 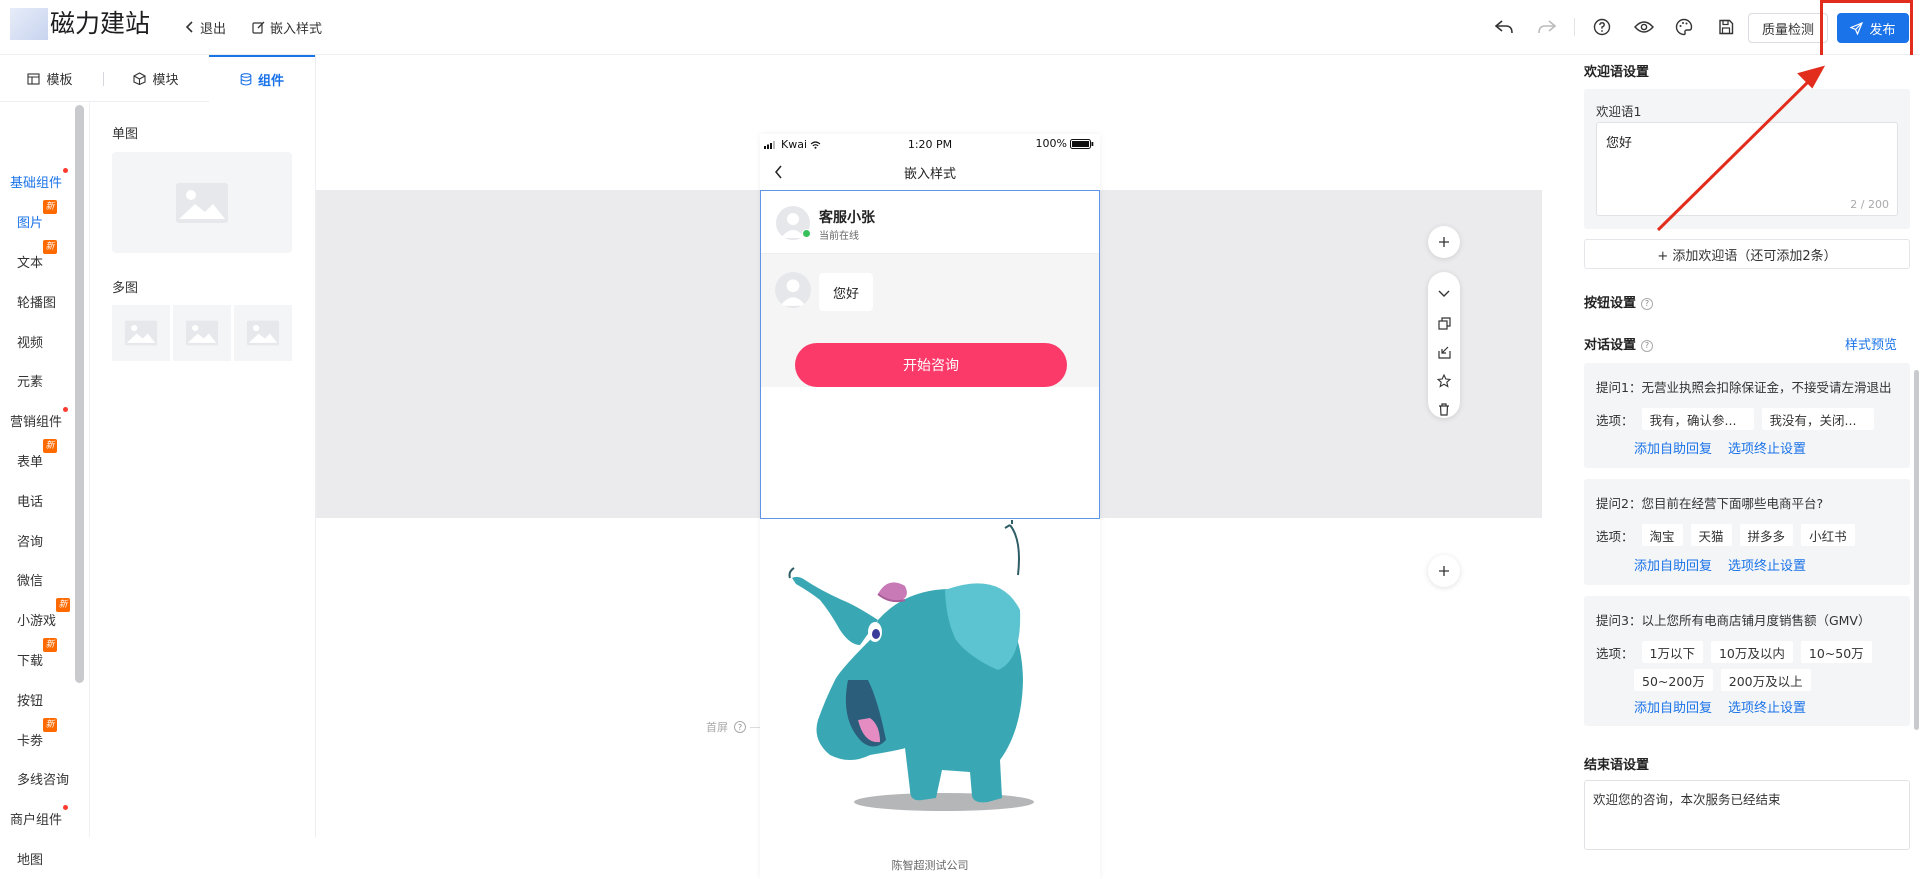 What do you see at coordinates (1673, 680) in the screenshot?
I see `option-tag: 50~200万` at bounding box center [1673, 680].